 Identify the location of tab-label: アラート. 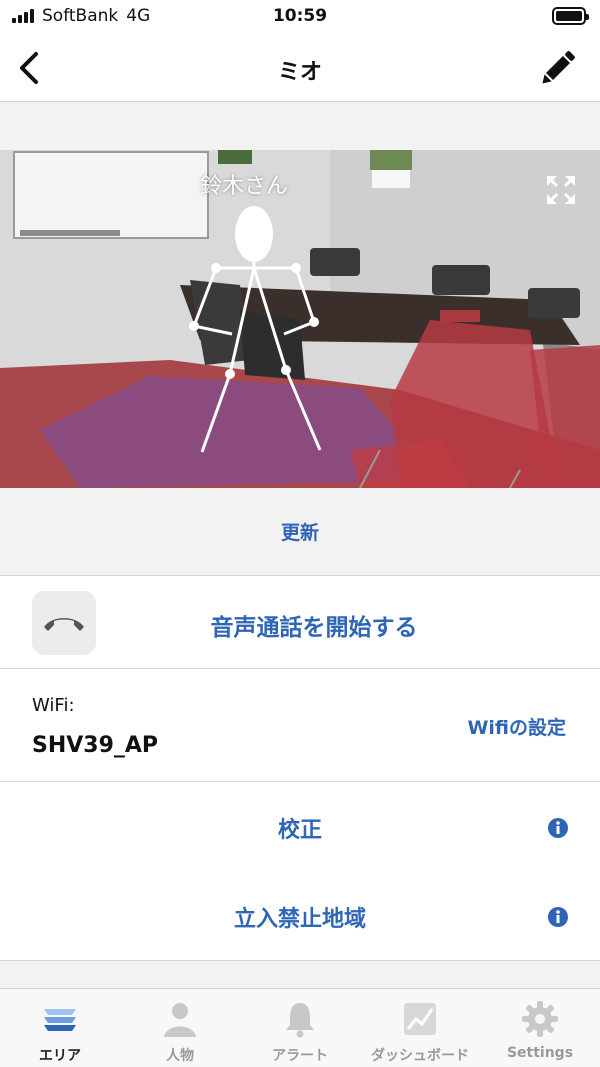
(300, 1056).